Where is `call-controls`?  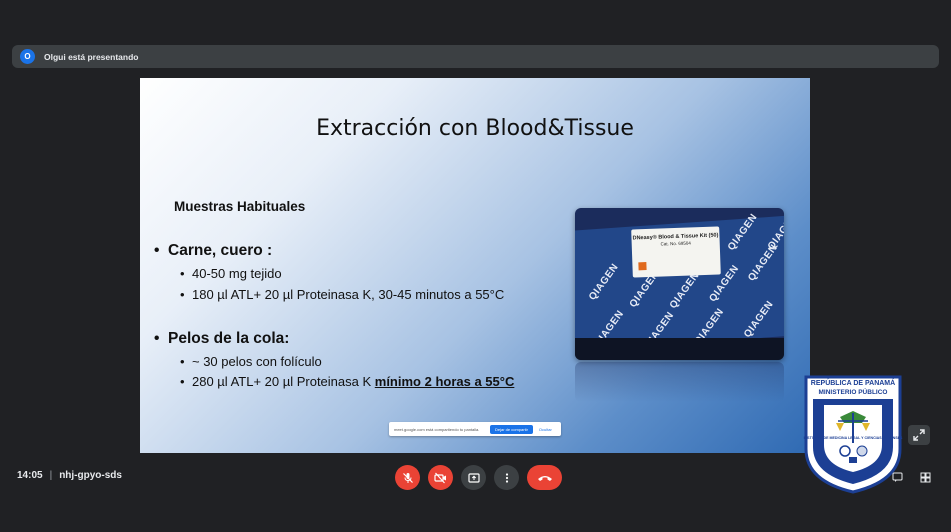
call-controls is located at coordinates (478, 477).